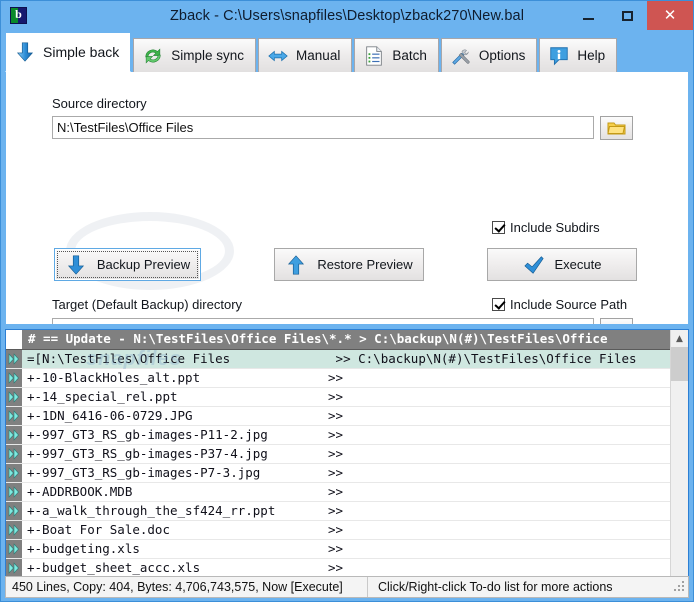 This screenshot has height=602, width=694. I want to click on todo-list-scrollbar: ▲ ▼, so click(679, 460).